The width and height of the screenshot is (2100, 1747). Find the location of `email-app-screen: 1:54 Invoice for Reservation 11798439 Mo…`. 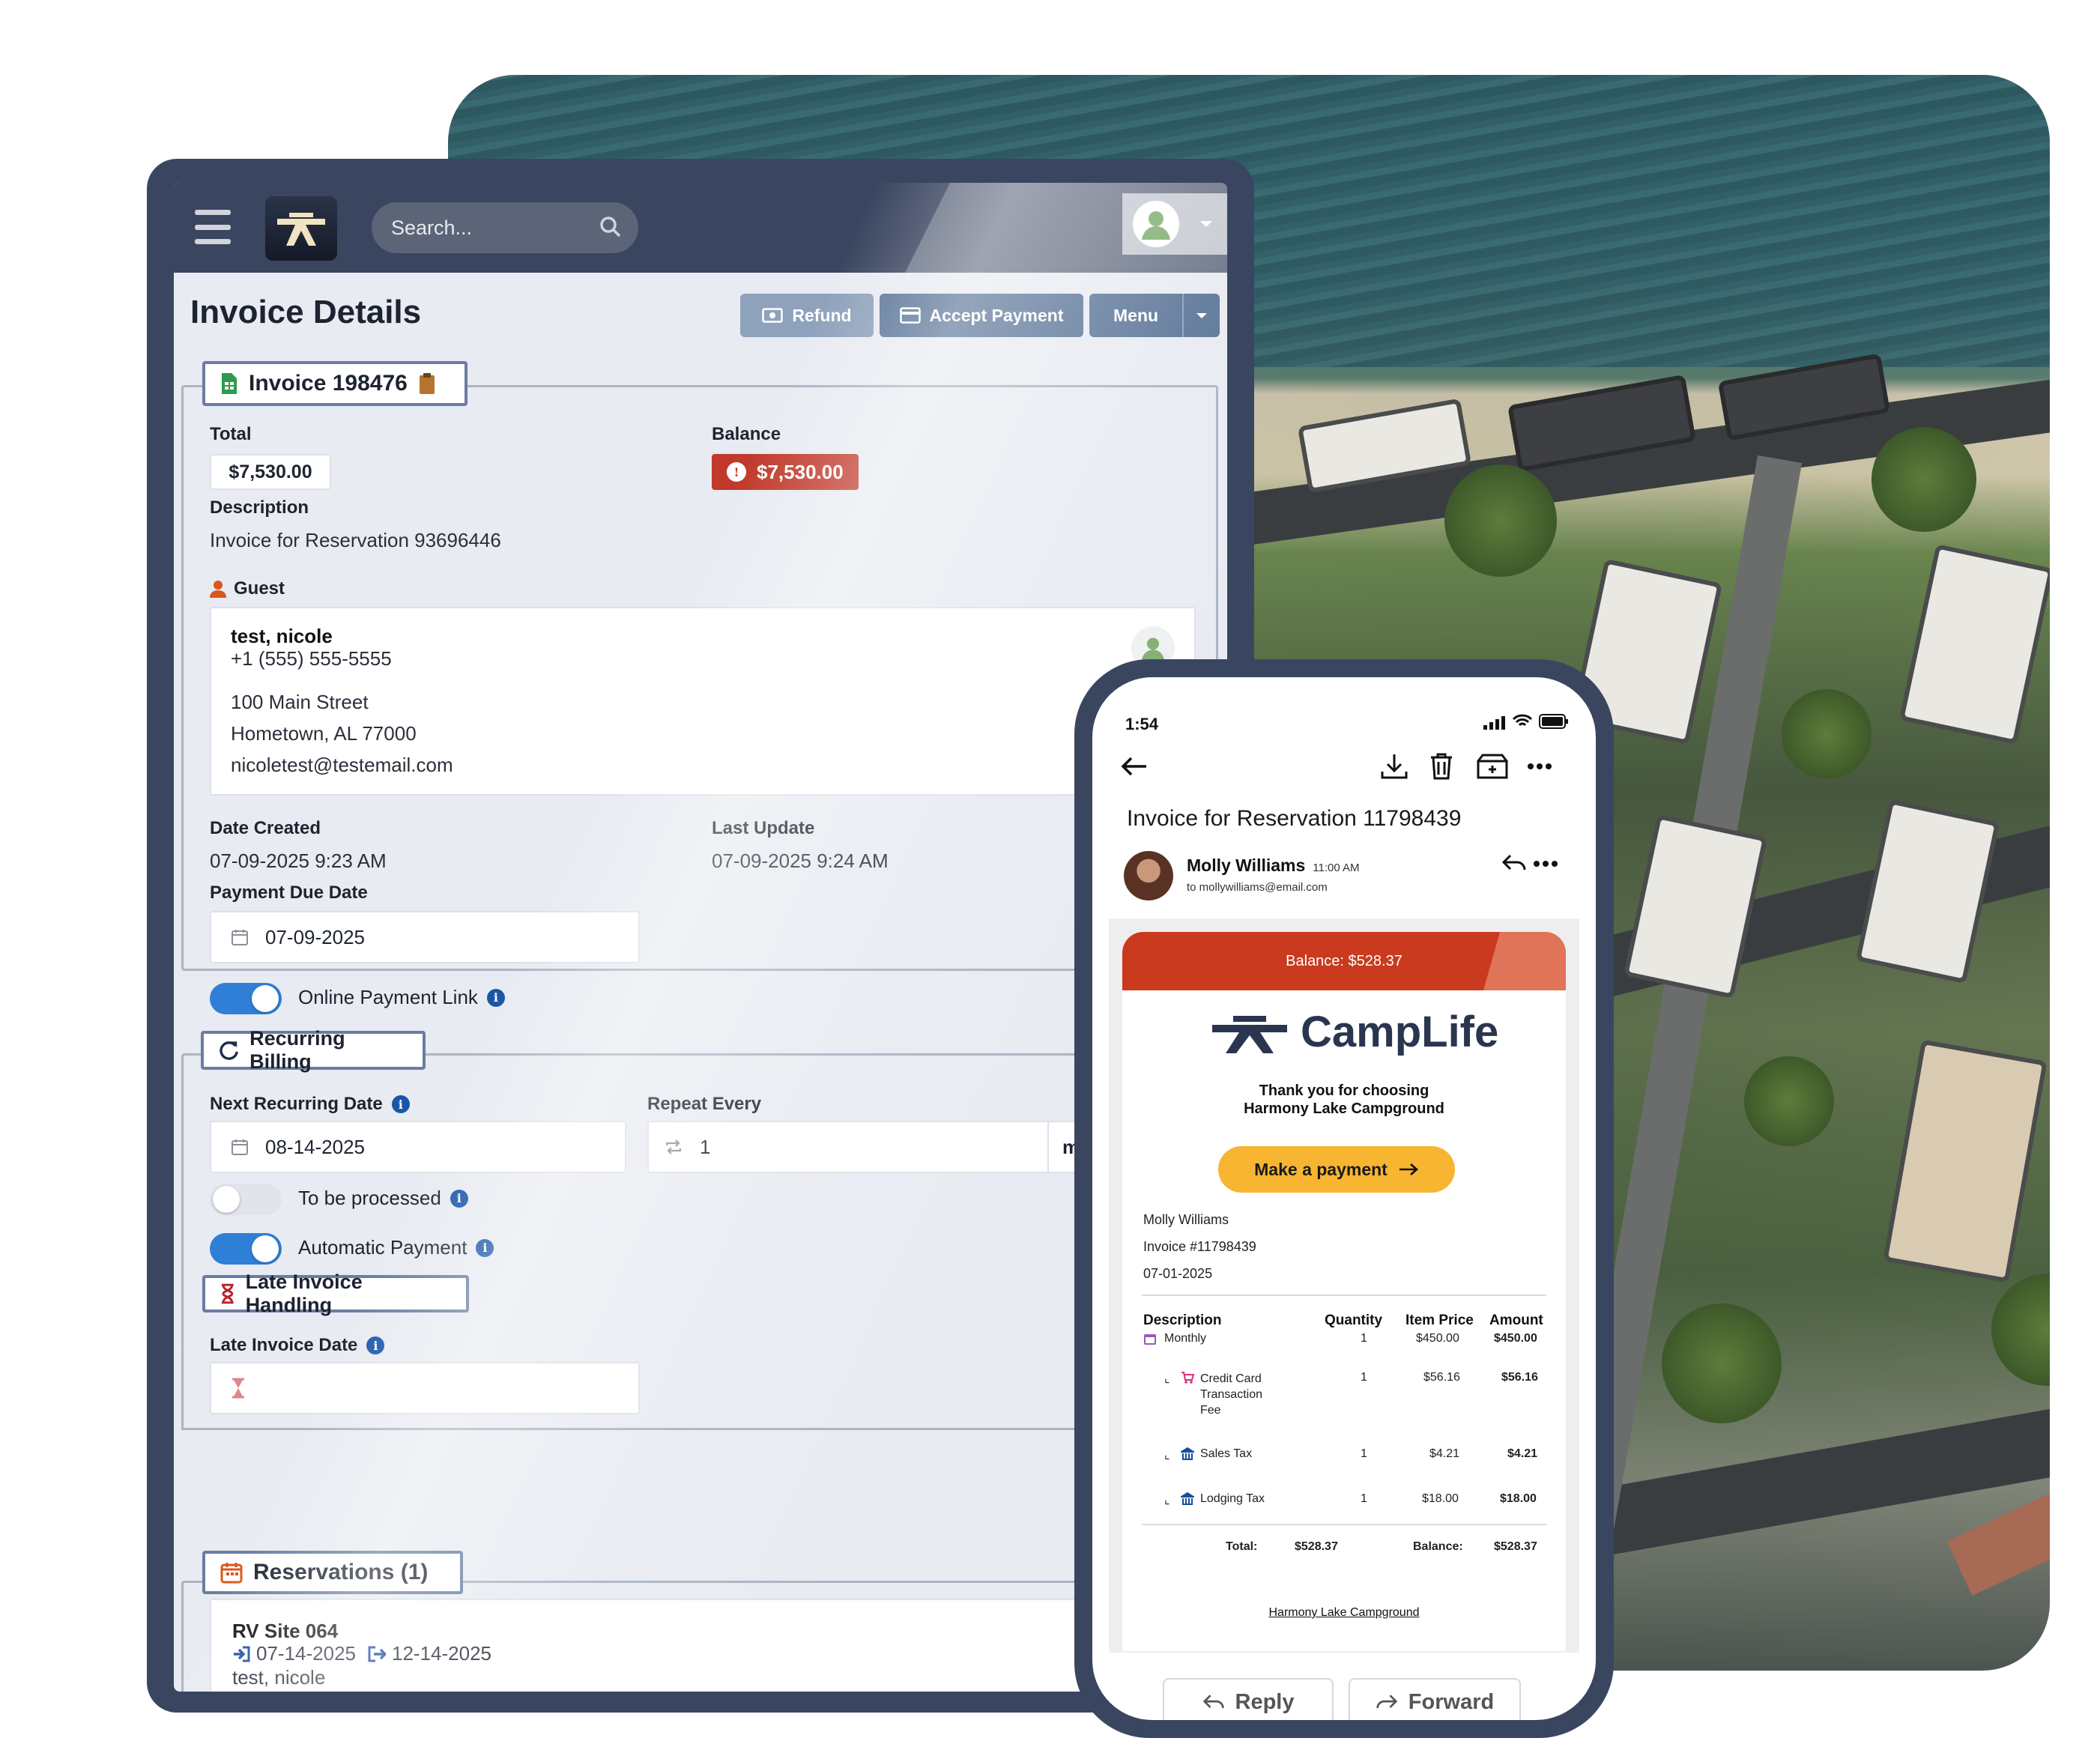

email-app-screen: 1:54 Invoice for Reservation 11798439 Mo… is located at coordinates (1344, 1198).